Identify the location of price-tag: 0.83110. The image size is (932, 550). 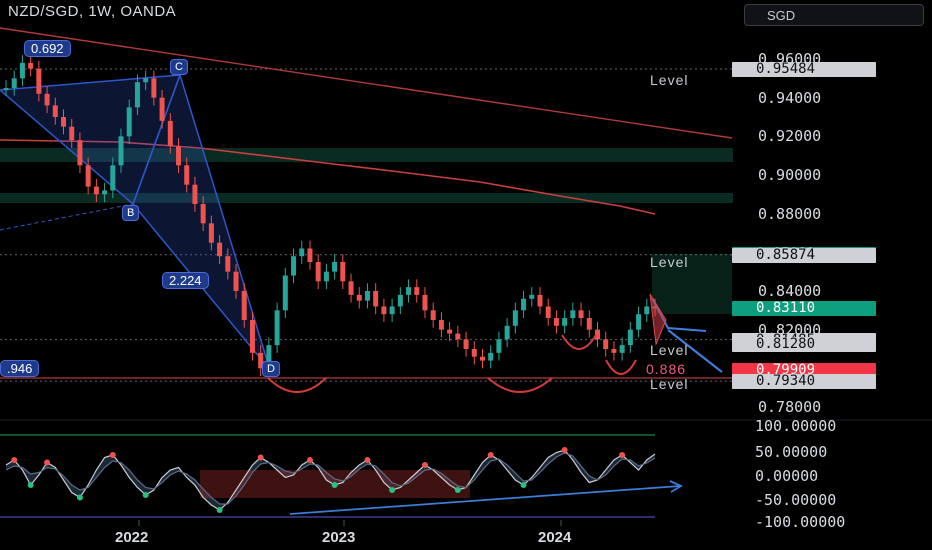
(804, 309).